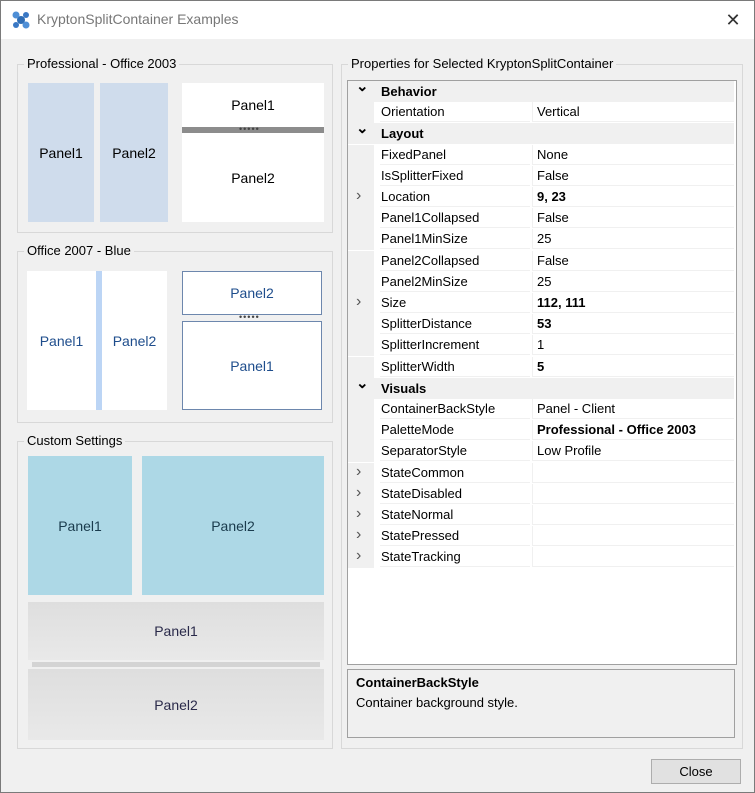 This screenshot has width=755, height=793. I want to click on property-name: StateNormal, so click(455, 515).